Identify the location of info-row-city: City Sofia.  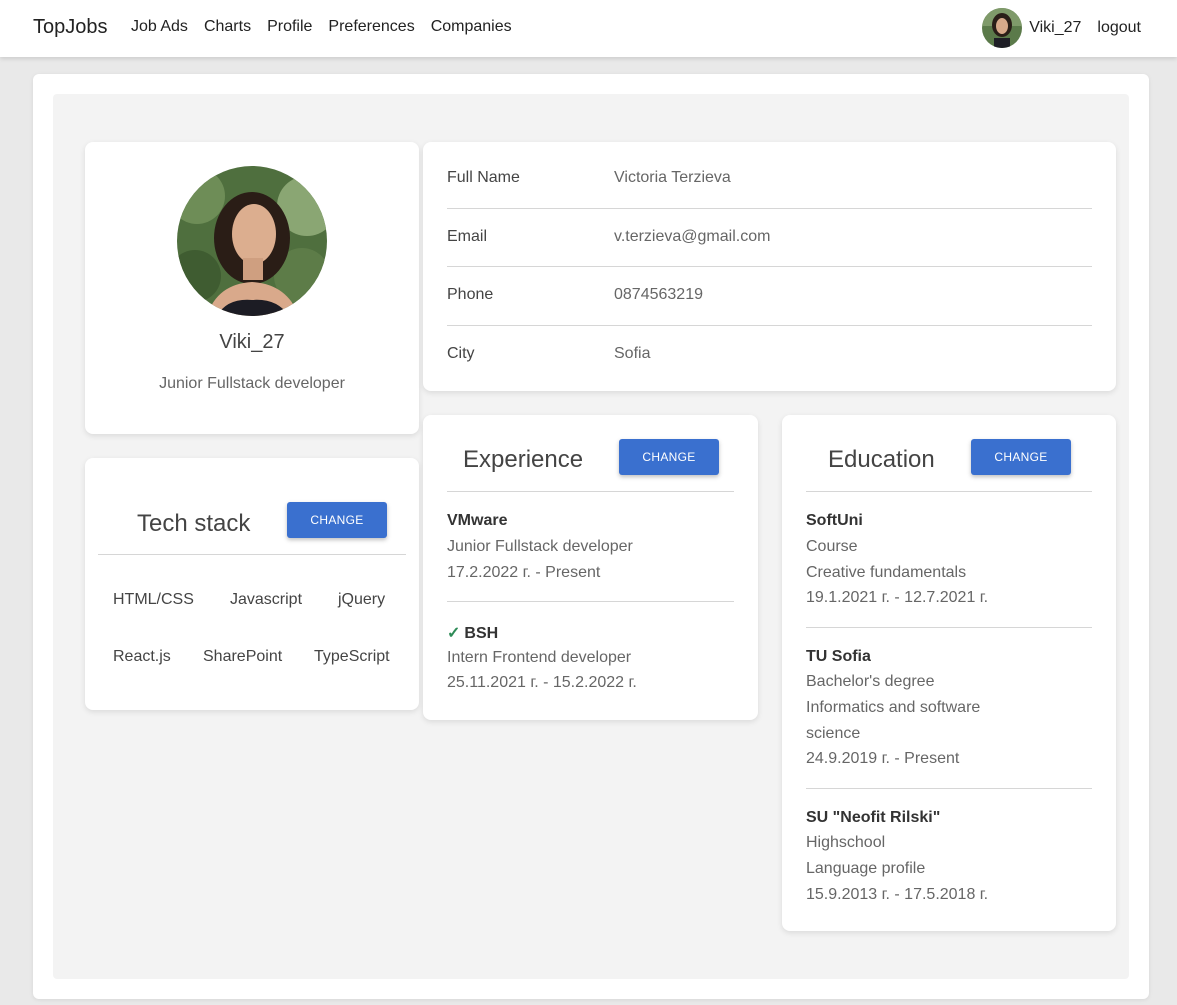
(769, 374).